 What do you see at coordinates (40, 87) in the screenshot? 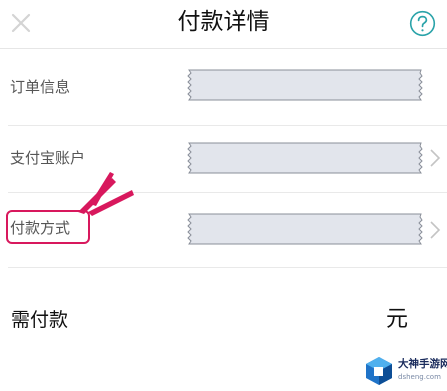
I see `order-info-label: 订单信息` at bounding box center [40, 87].